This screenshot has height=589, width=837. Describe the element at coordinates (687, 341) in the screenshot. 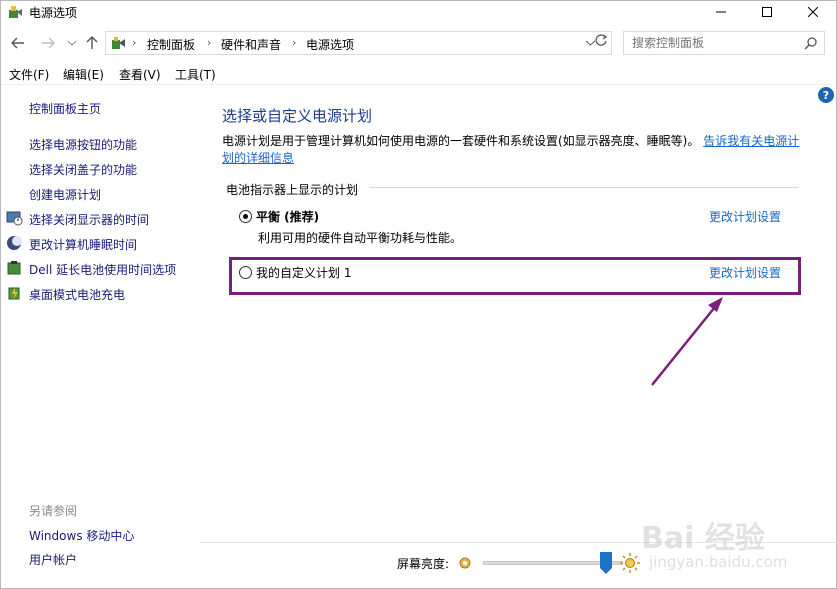

I see `annotation-arrow` at that location.